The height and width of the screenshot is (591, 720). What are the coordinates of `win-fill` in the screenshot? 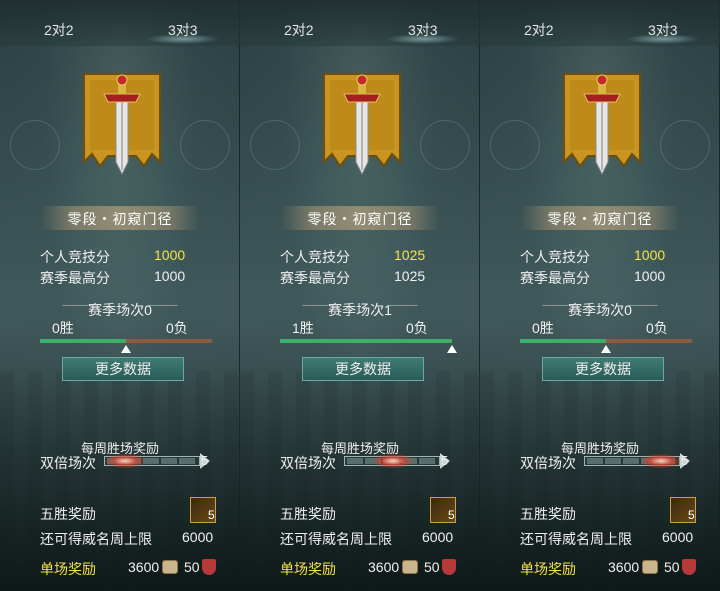 It's located at (563, 341).